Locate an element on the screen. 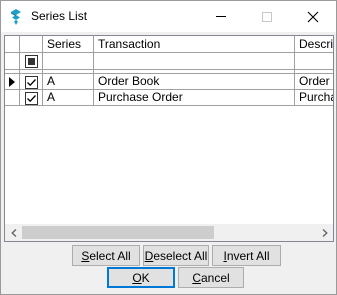 This screenshot has width=337, height=295. select-all-label: elect All is located at coordinates (110, 255).